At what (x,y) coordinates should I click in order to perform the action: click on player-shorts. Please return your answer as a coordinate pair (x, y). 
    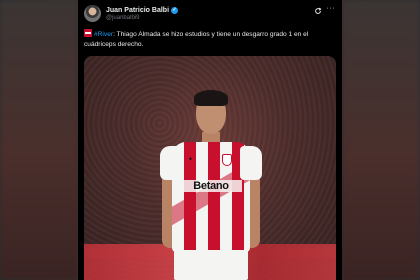
    Looking at the image, I should click on (211, 265).